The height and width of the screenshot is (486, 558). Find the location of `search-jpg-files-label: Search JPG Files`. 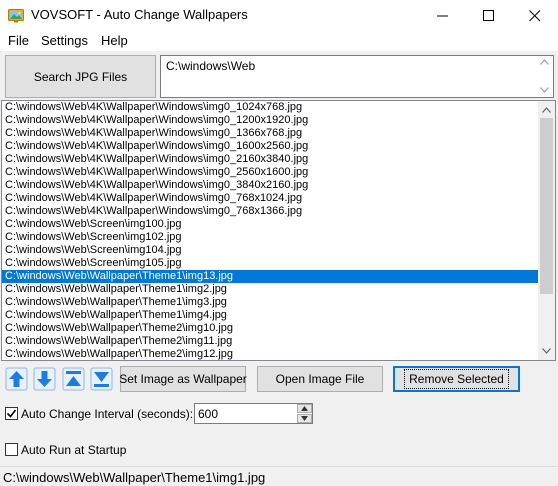

search-jpg-files-label: Search JPG Files is located at coordinates (80, 76).